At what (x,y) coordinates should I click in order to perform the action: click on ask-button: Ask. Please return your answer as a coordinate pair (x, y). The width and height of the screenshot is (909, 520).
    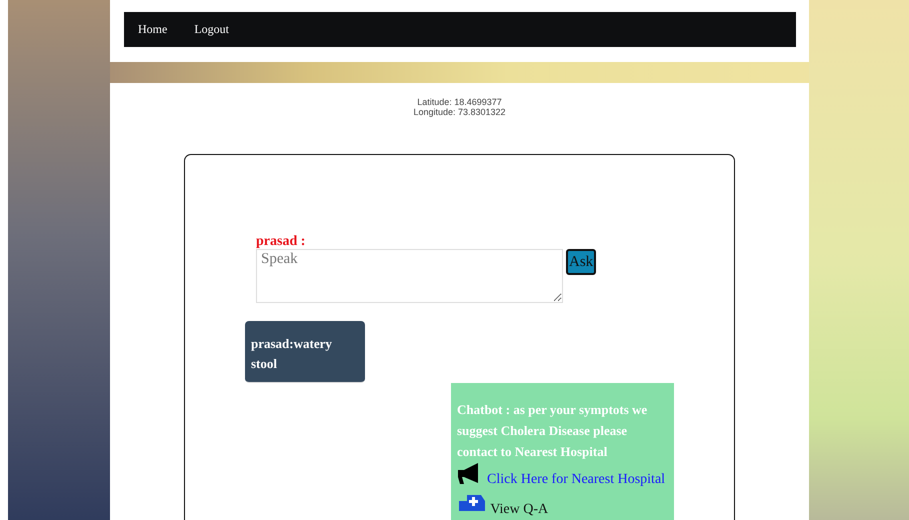
    Looking at the image, I should click on (581, 262).